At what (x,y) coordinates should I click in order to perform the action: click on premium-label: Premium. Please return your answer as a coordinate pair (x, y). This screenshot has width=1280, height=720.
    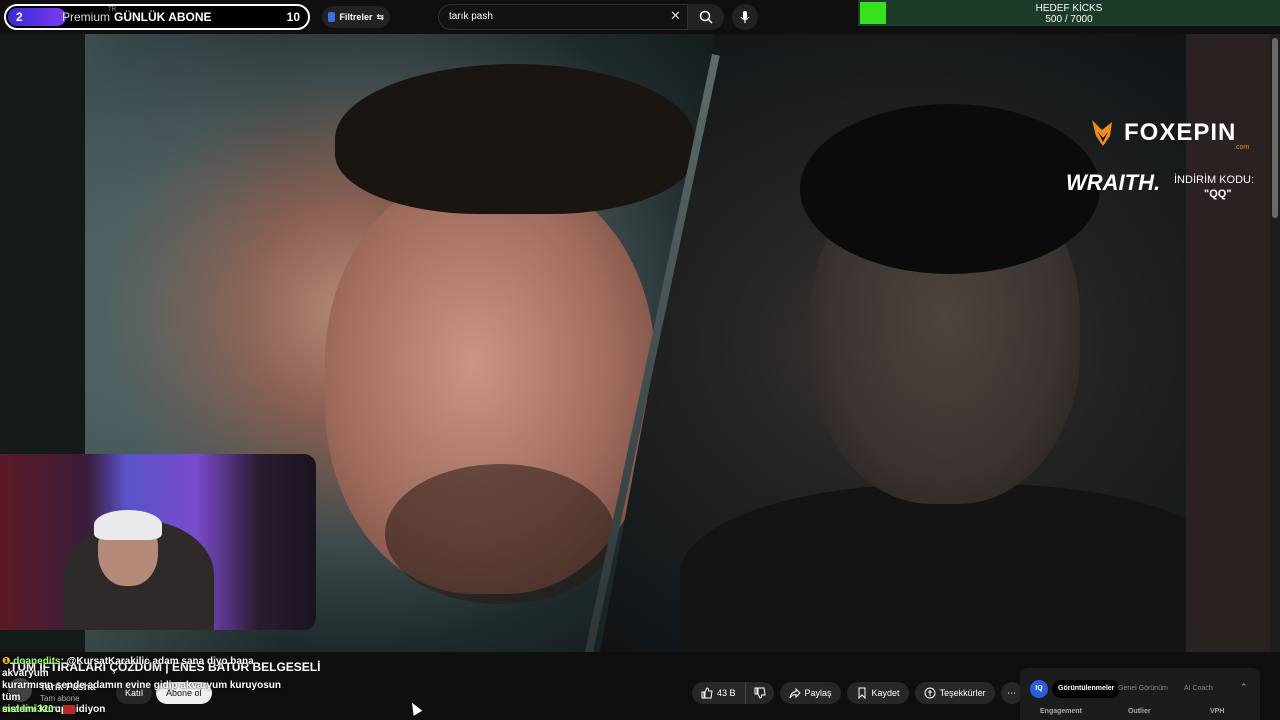
    Looking at the image, I should click on (86, 17).